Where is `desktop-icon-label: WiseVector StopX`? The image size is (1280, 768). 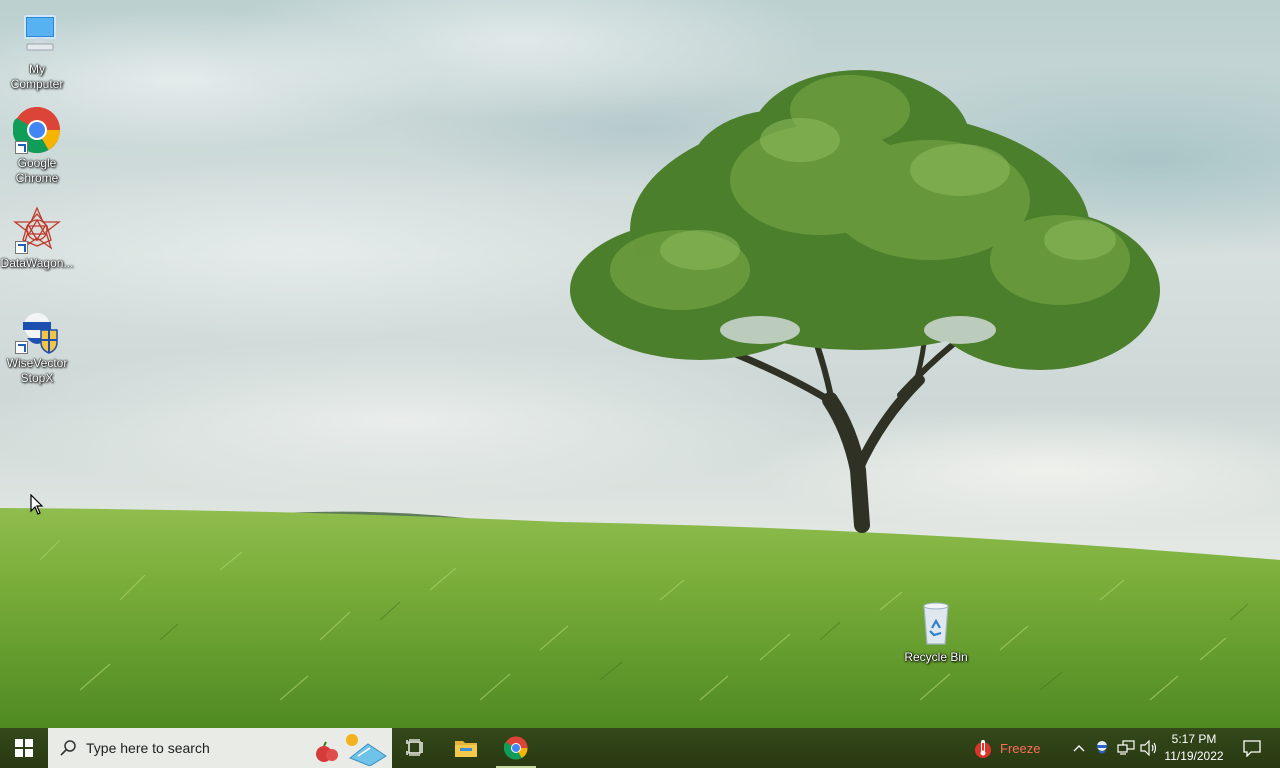 desktop-icon-label: WiseVector StopX is located at coordinates (37, 370).